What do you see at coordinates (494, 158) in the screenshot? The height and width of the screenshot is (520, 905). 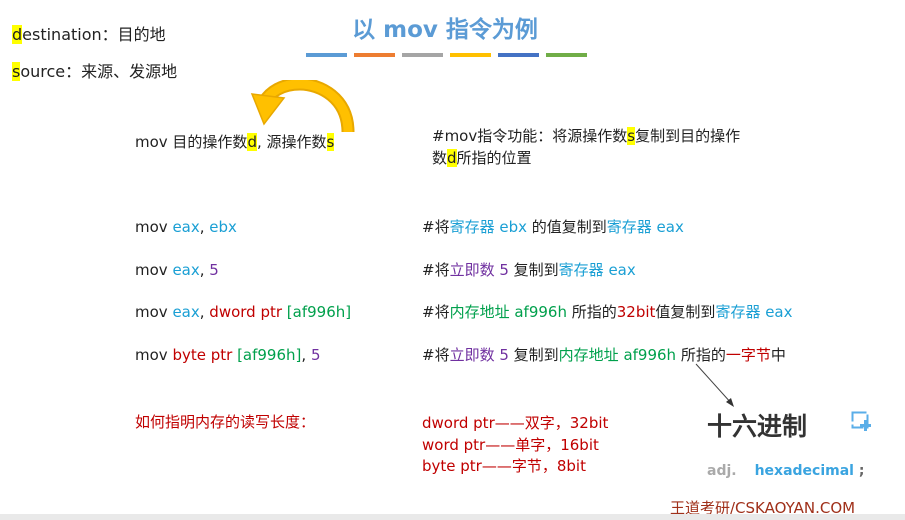 I see `note-text: 所指的位置` at bounding box center [494, 158].